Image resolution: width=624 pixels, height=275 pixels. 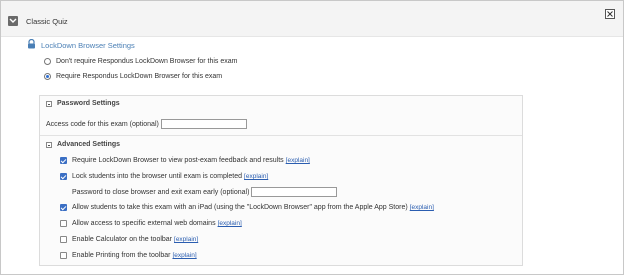 What do you see at coordinates (281, 135) in the screenshot?
I see `divider` at bounding box center [281, 135].